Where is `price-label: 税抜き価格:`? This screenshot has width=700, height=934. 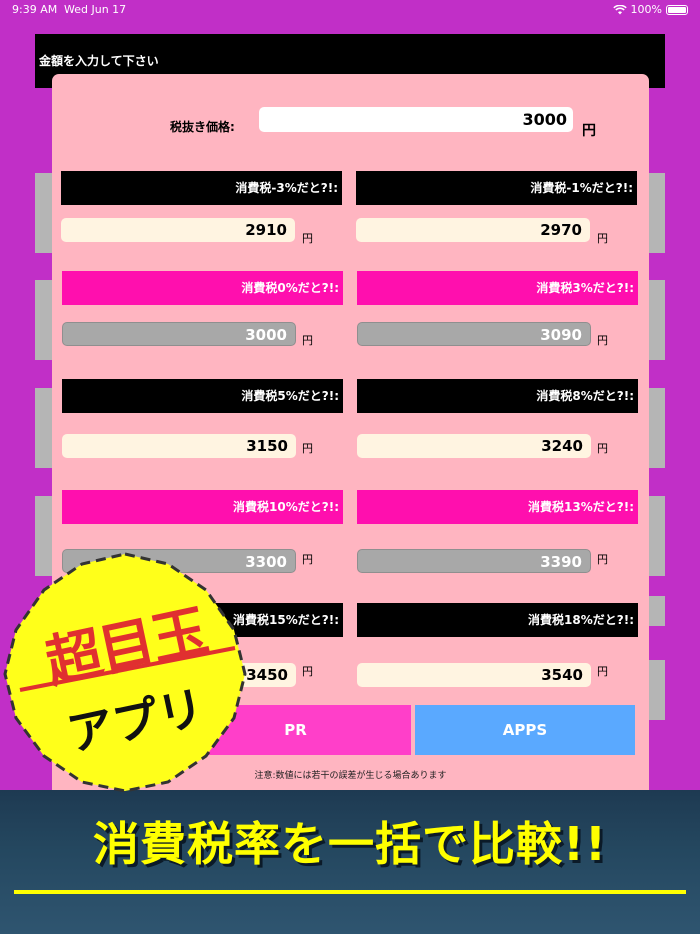
price-label: 税抜き価格: is located at coordinates (202, 127).